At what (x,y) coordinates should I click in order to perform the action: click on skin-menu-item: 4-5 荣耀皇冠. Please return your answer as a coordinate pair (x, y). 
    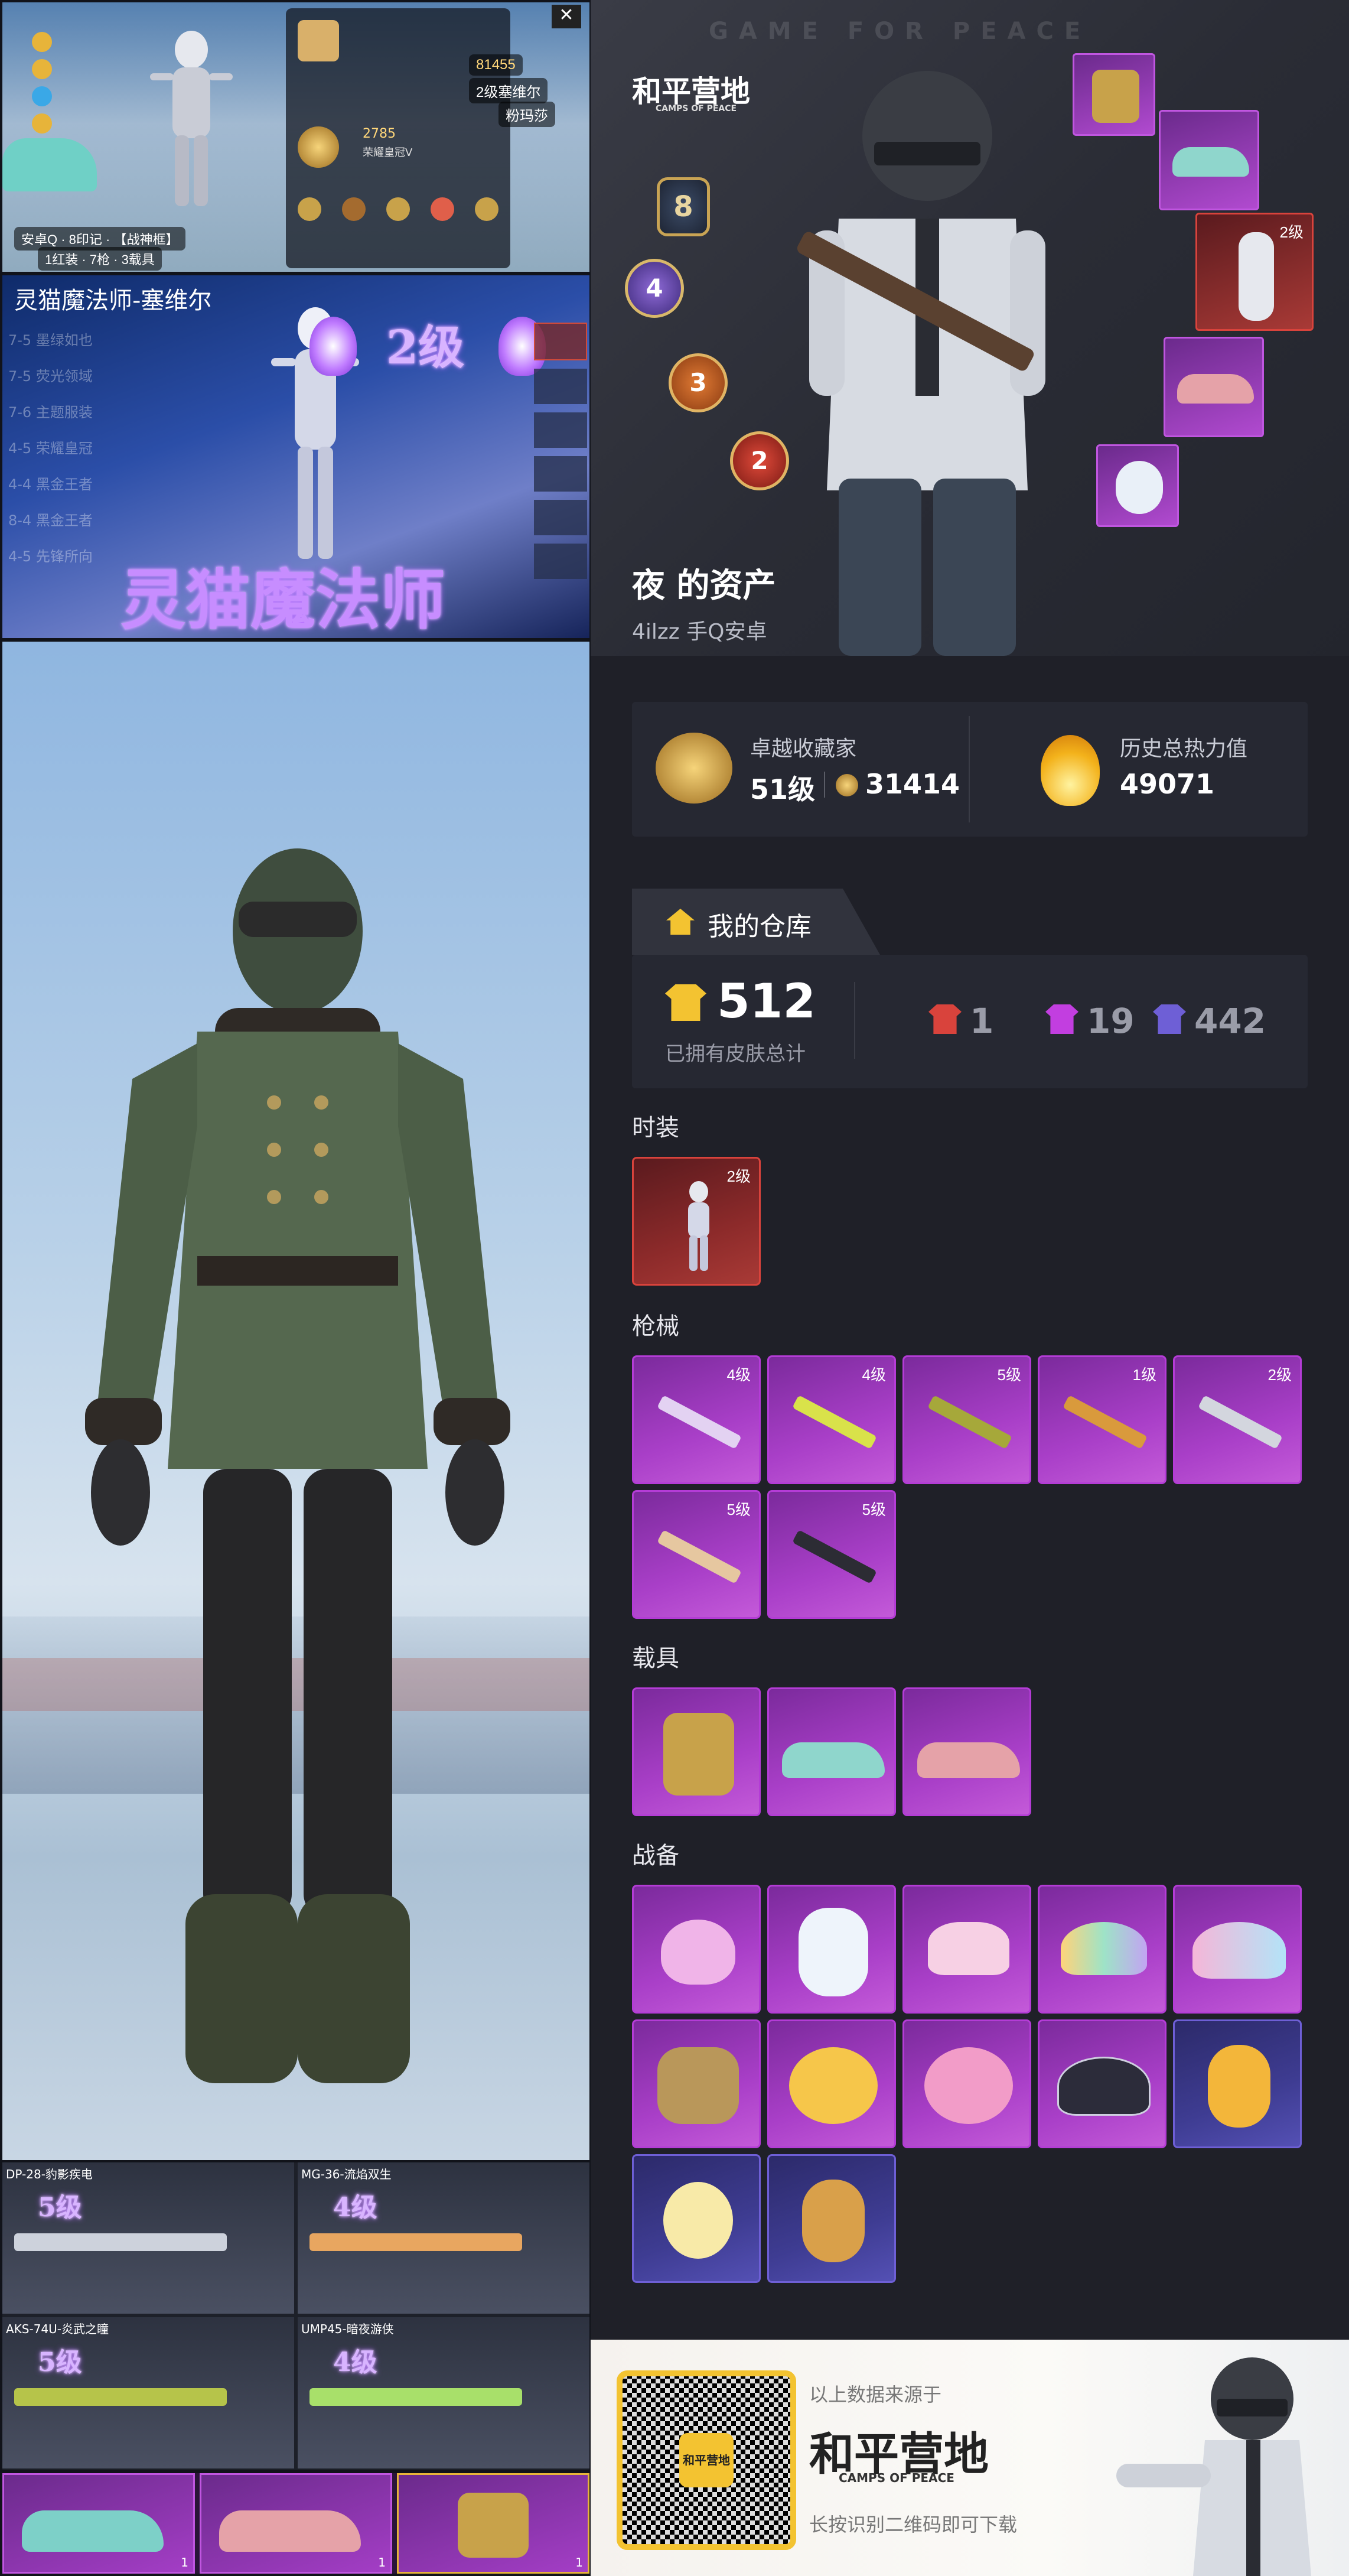
    Looking at the image, I should click on (82, 447).